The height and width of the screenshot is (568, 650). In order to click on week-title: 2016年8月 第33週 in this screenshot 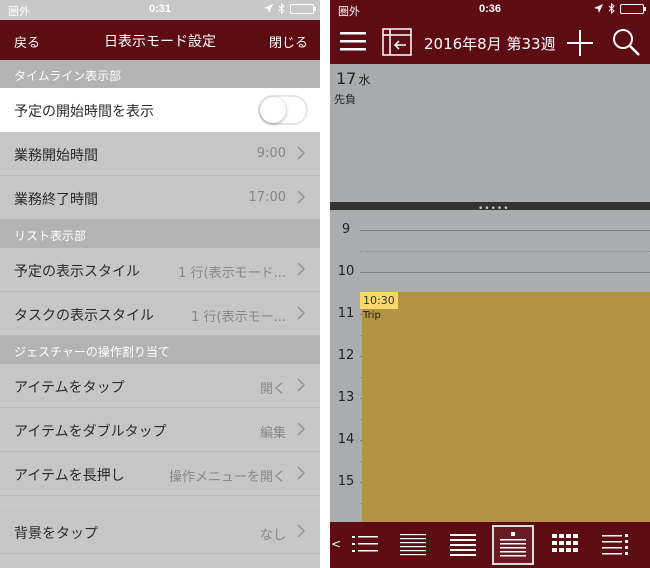, I will do `click(490, 44)`.